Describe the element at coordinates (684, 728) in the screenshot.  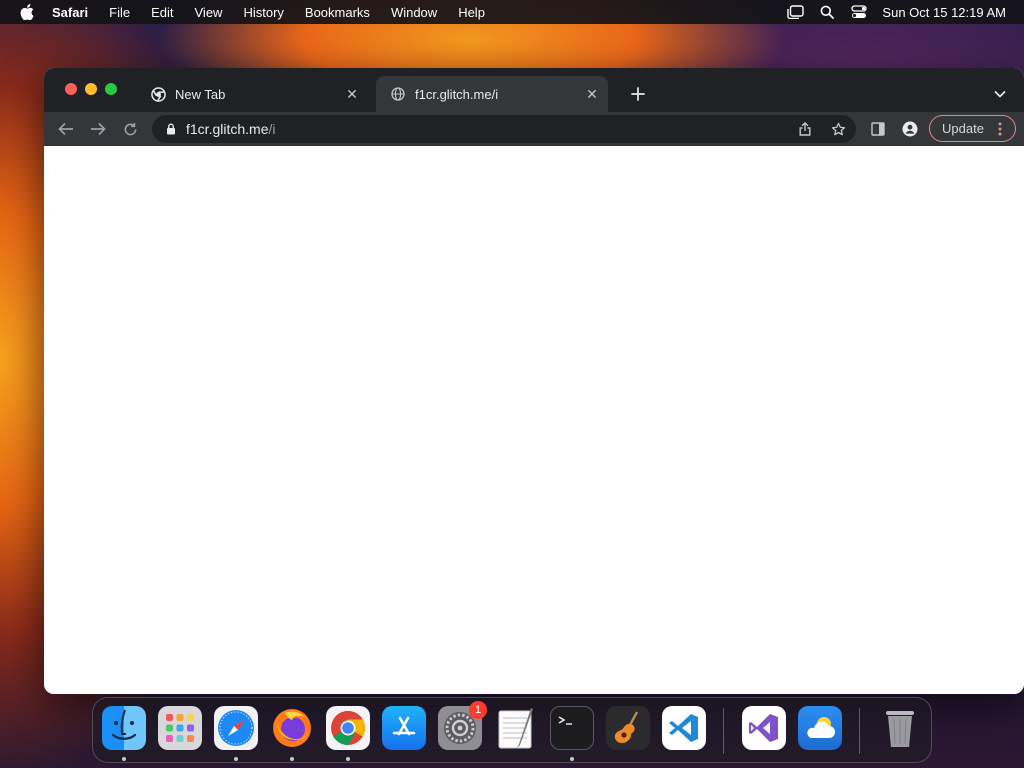
I see `vscode-icon` at that location.